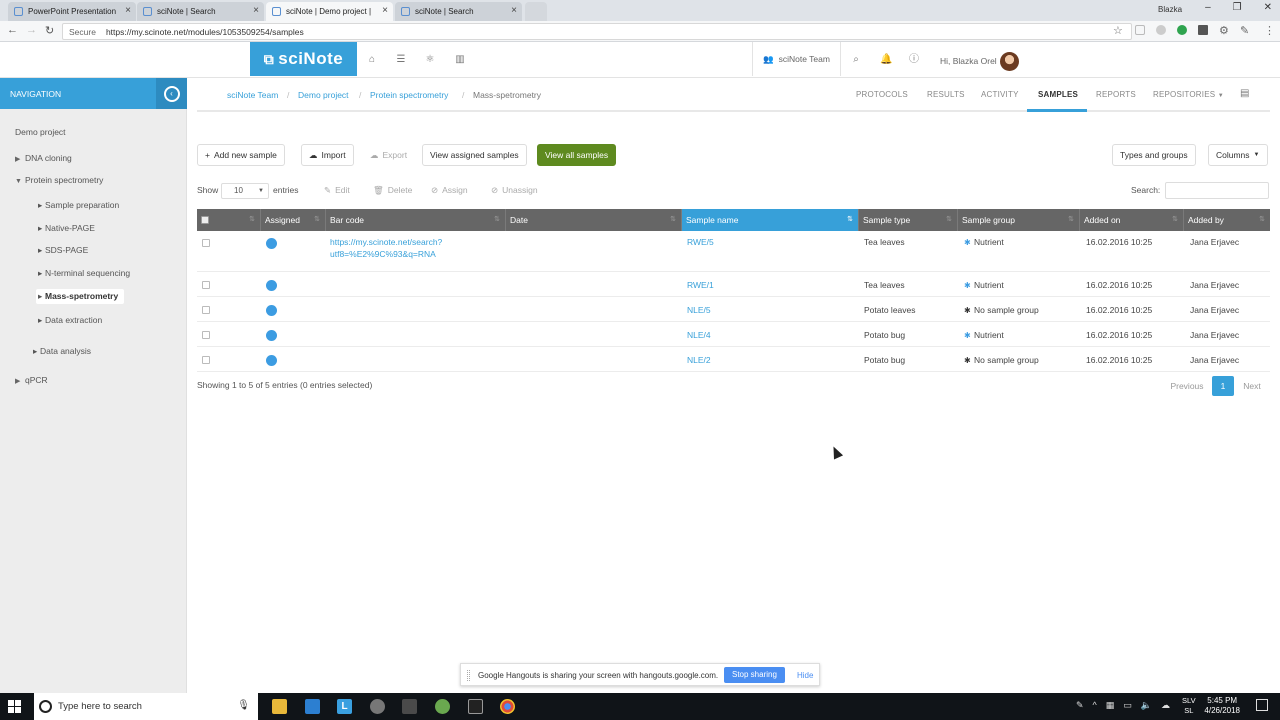 The image size is (1280, 720). What do you see at coordinates (1268, 7) in the screenshot?
I see `close-window-icon: ✕` at bounding box center [1268, 7].